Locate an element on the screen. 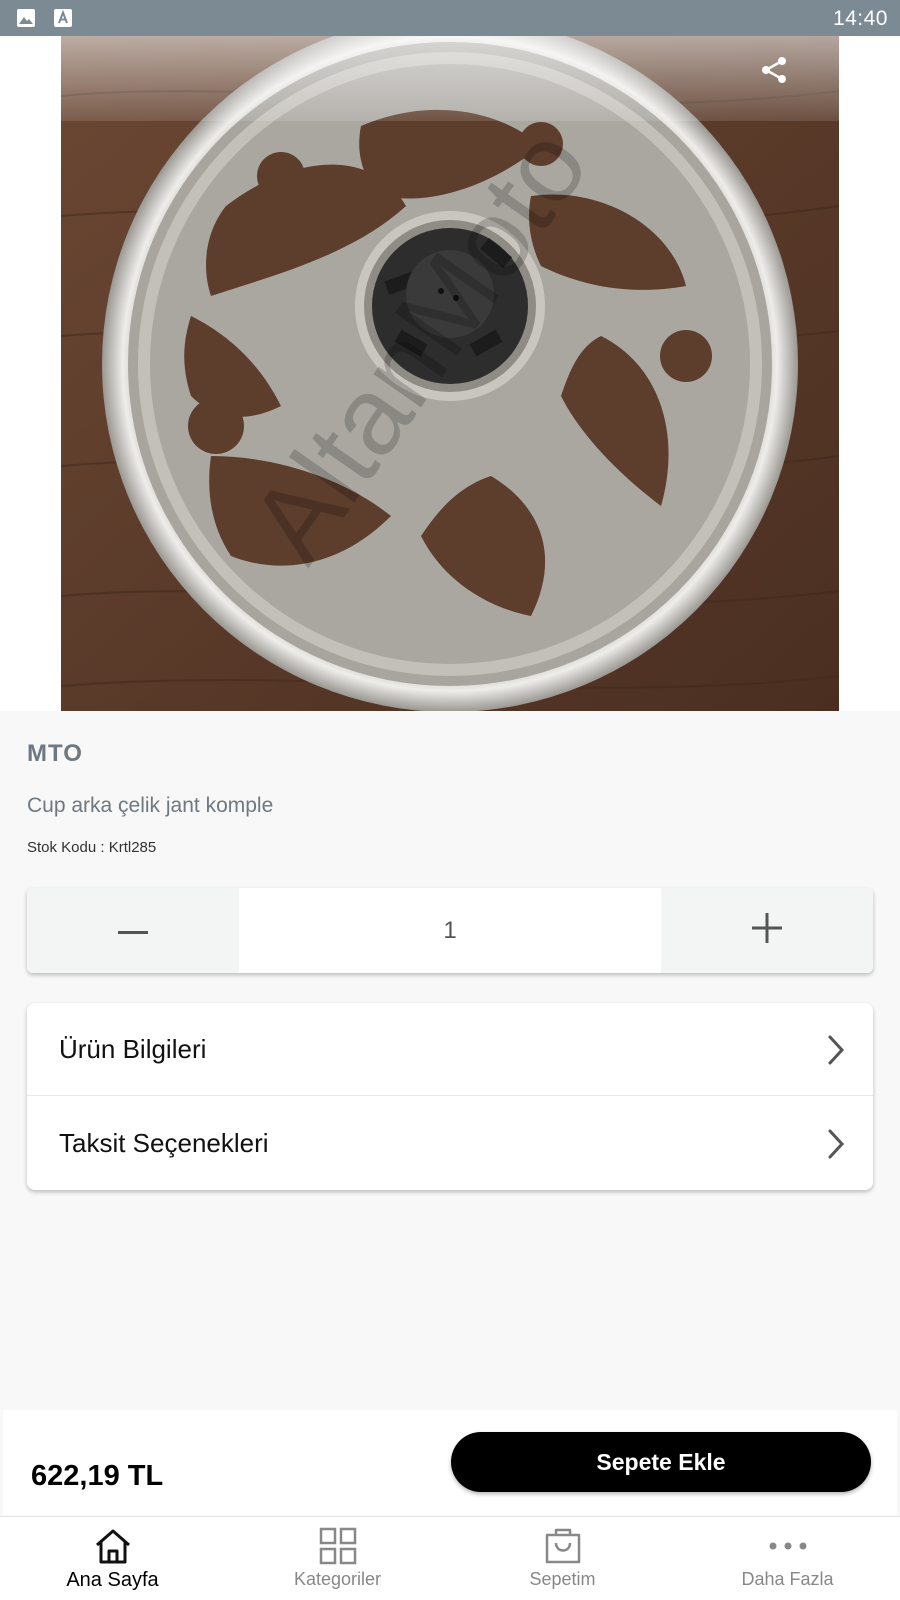  minus-icon is located at coordinates (133, 931).